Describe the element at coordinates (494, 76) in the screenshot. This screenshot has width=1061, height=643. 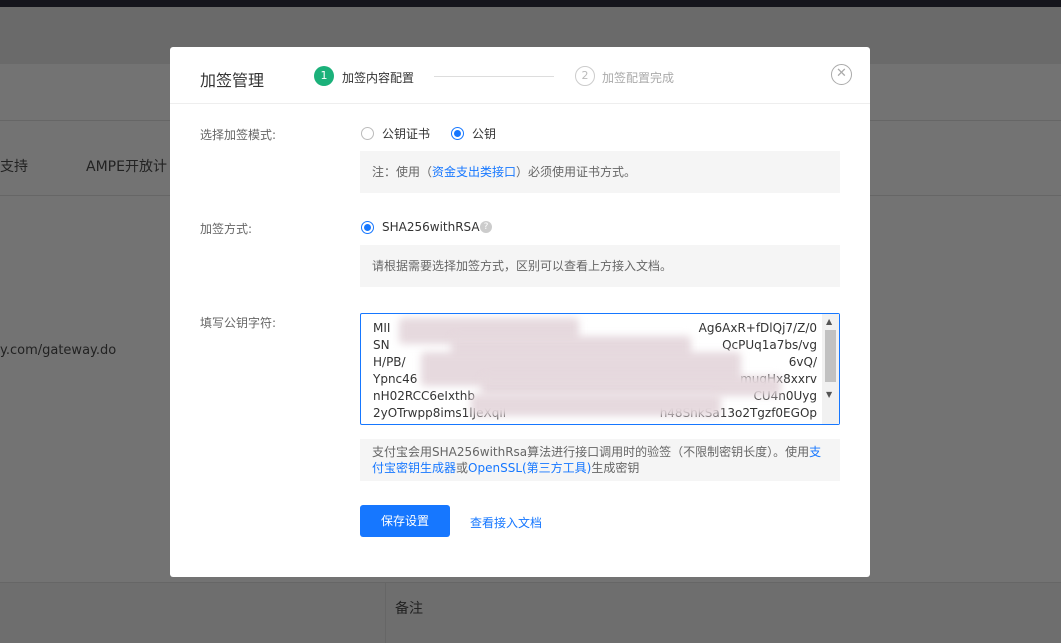
I see `step-connector` at that location.